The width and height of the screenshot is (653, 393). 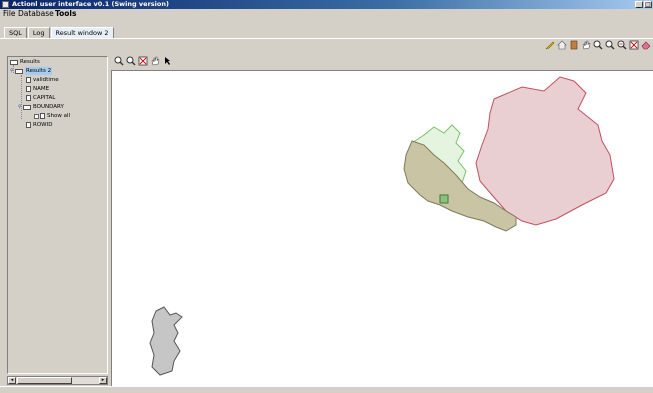 I want to click on tree-node-capital: CAPITAL, so click(x=40, y=98).